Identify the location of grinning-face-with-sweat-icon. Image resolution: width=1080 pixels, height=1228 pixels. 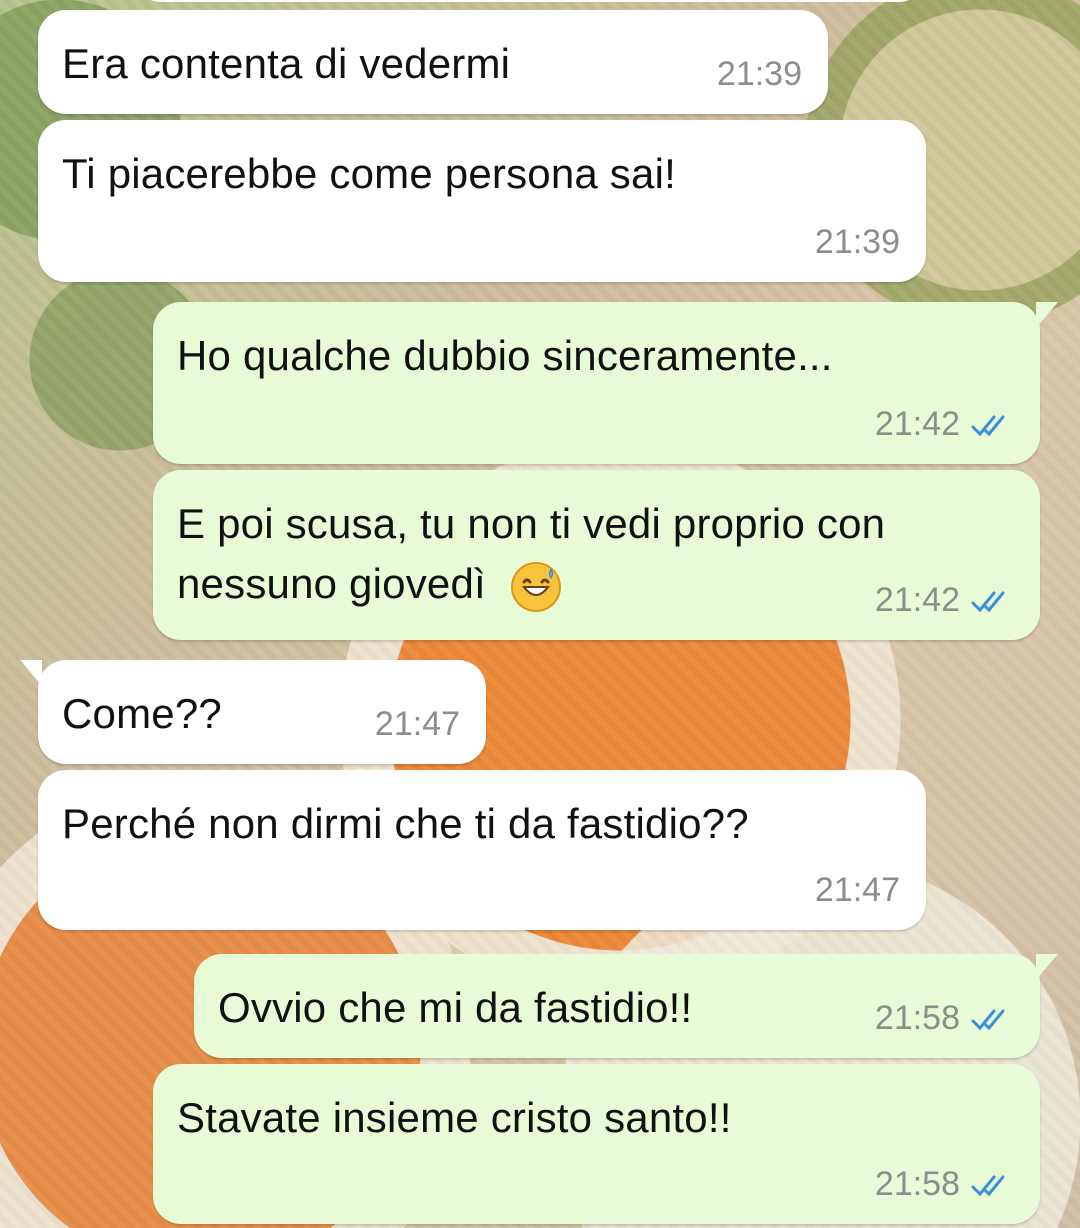
(535, 586).